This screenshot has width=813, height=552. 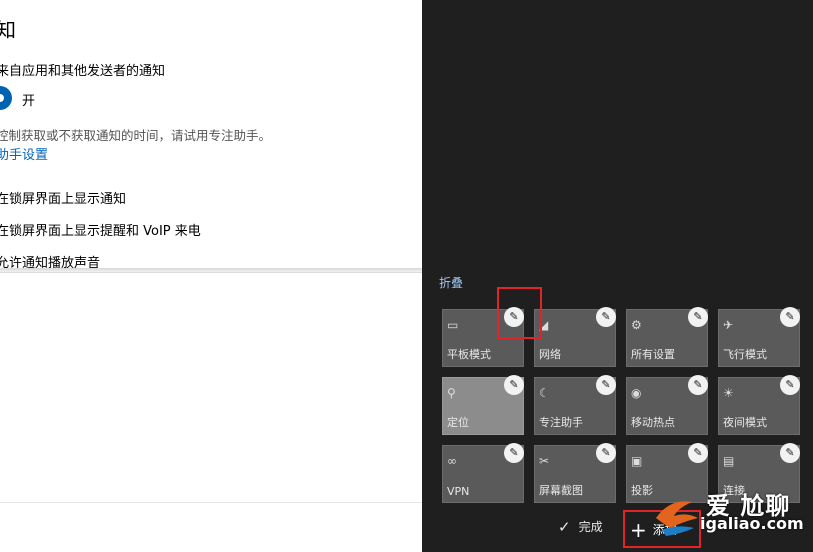 I want to click on notifications-toggle, so click(x=6, y=98).